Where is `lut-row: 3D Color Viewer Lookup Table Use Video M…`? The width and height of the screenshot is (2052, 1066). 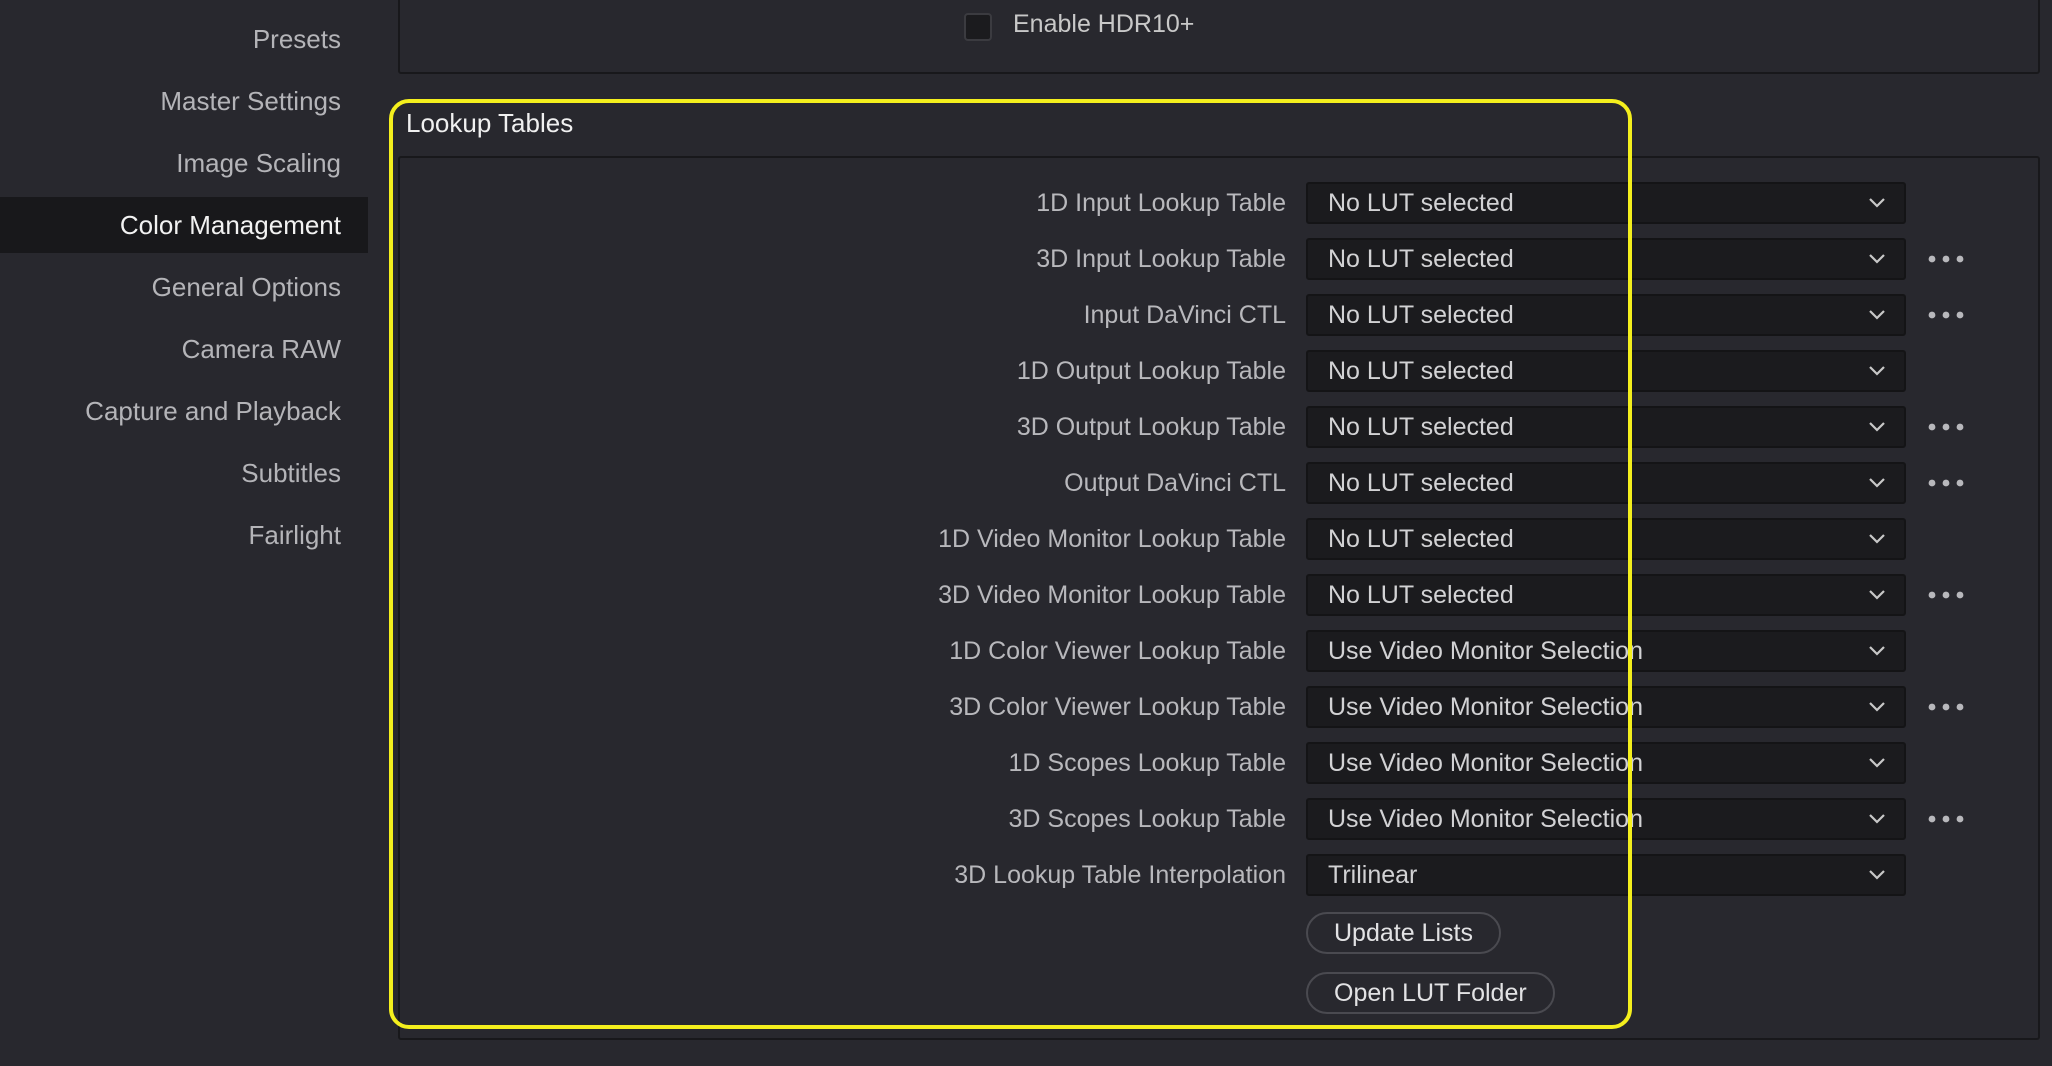
lut-row: 3D Color Viewer Lookup Table Use Video M… is located at coordinates (1221, 707).